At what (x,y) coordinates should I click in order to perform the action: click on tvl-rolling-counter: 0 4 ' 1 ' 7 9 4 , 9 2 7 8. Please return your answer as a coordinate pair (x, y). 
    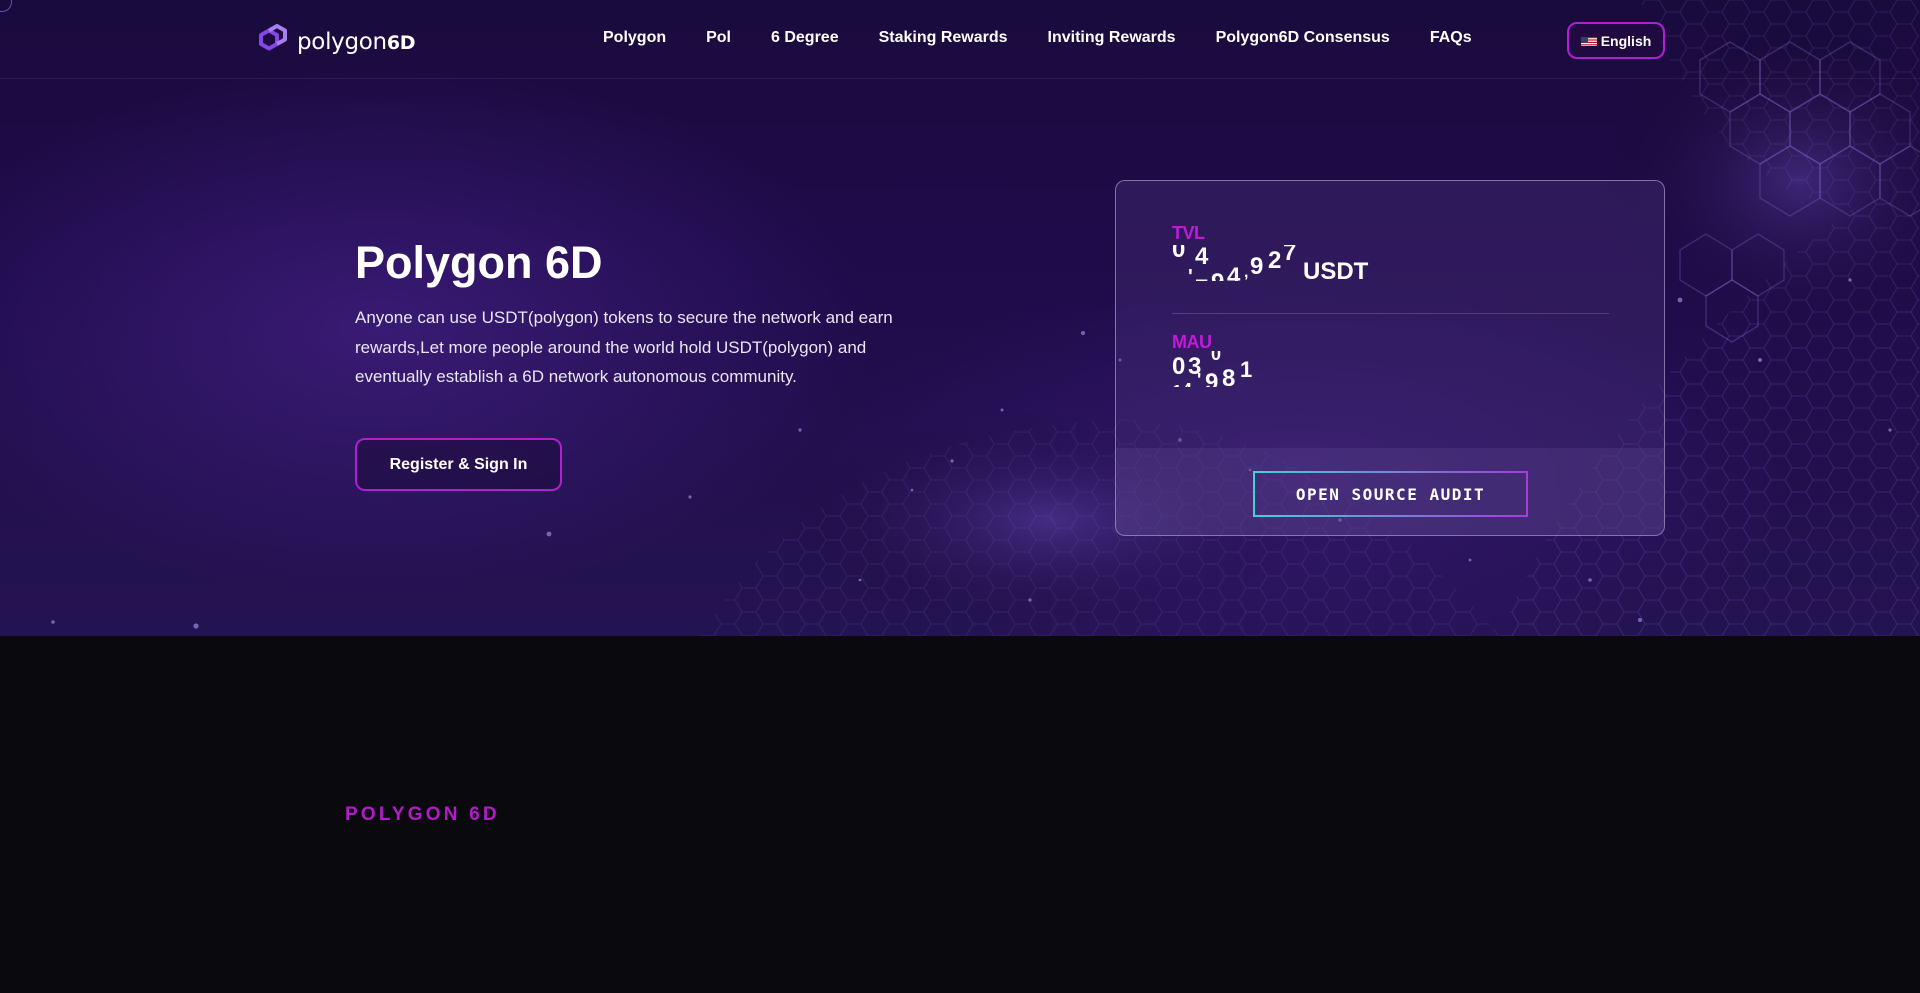
    Looking at the image, I should click on (1234, 263).